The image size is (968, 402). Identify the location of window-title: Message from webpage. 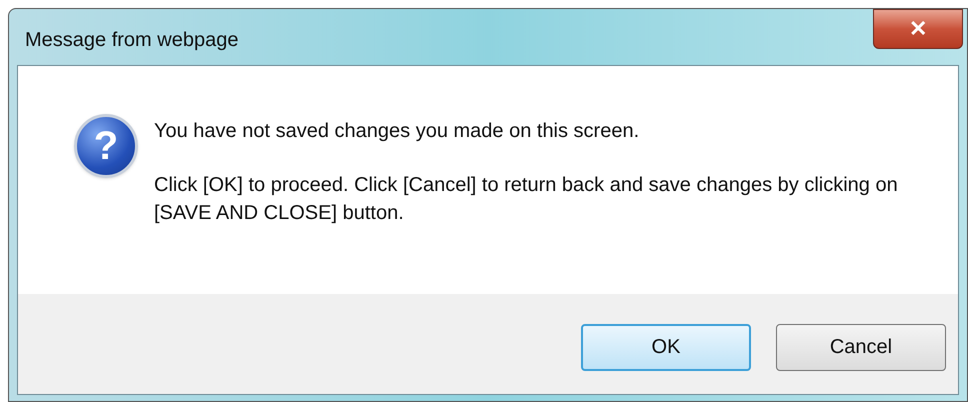
(131, 40).